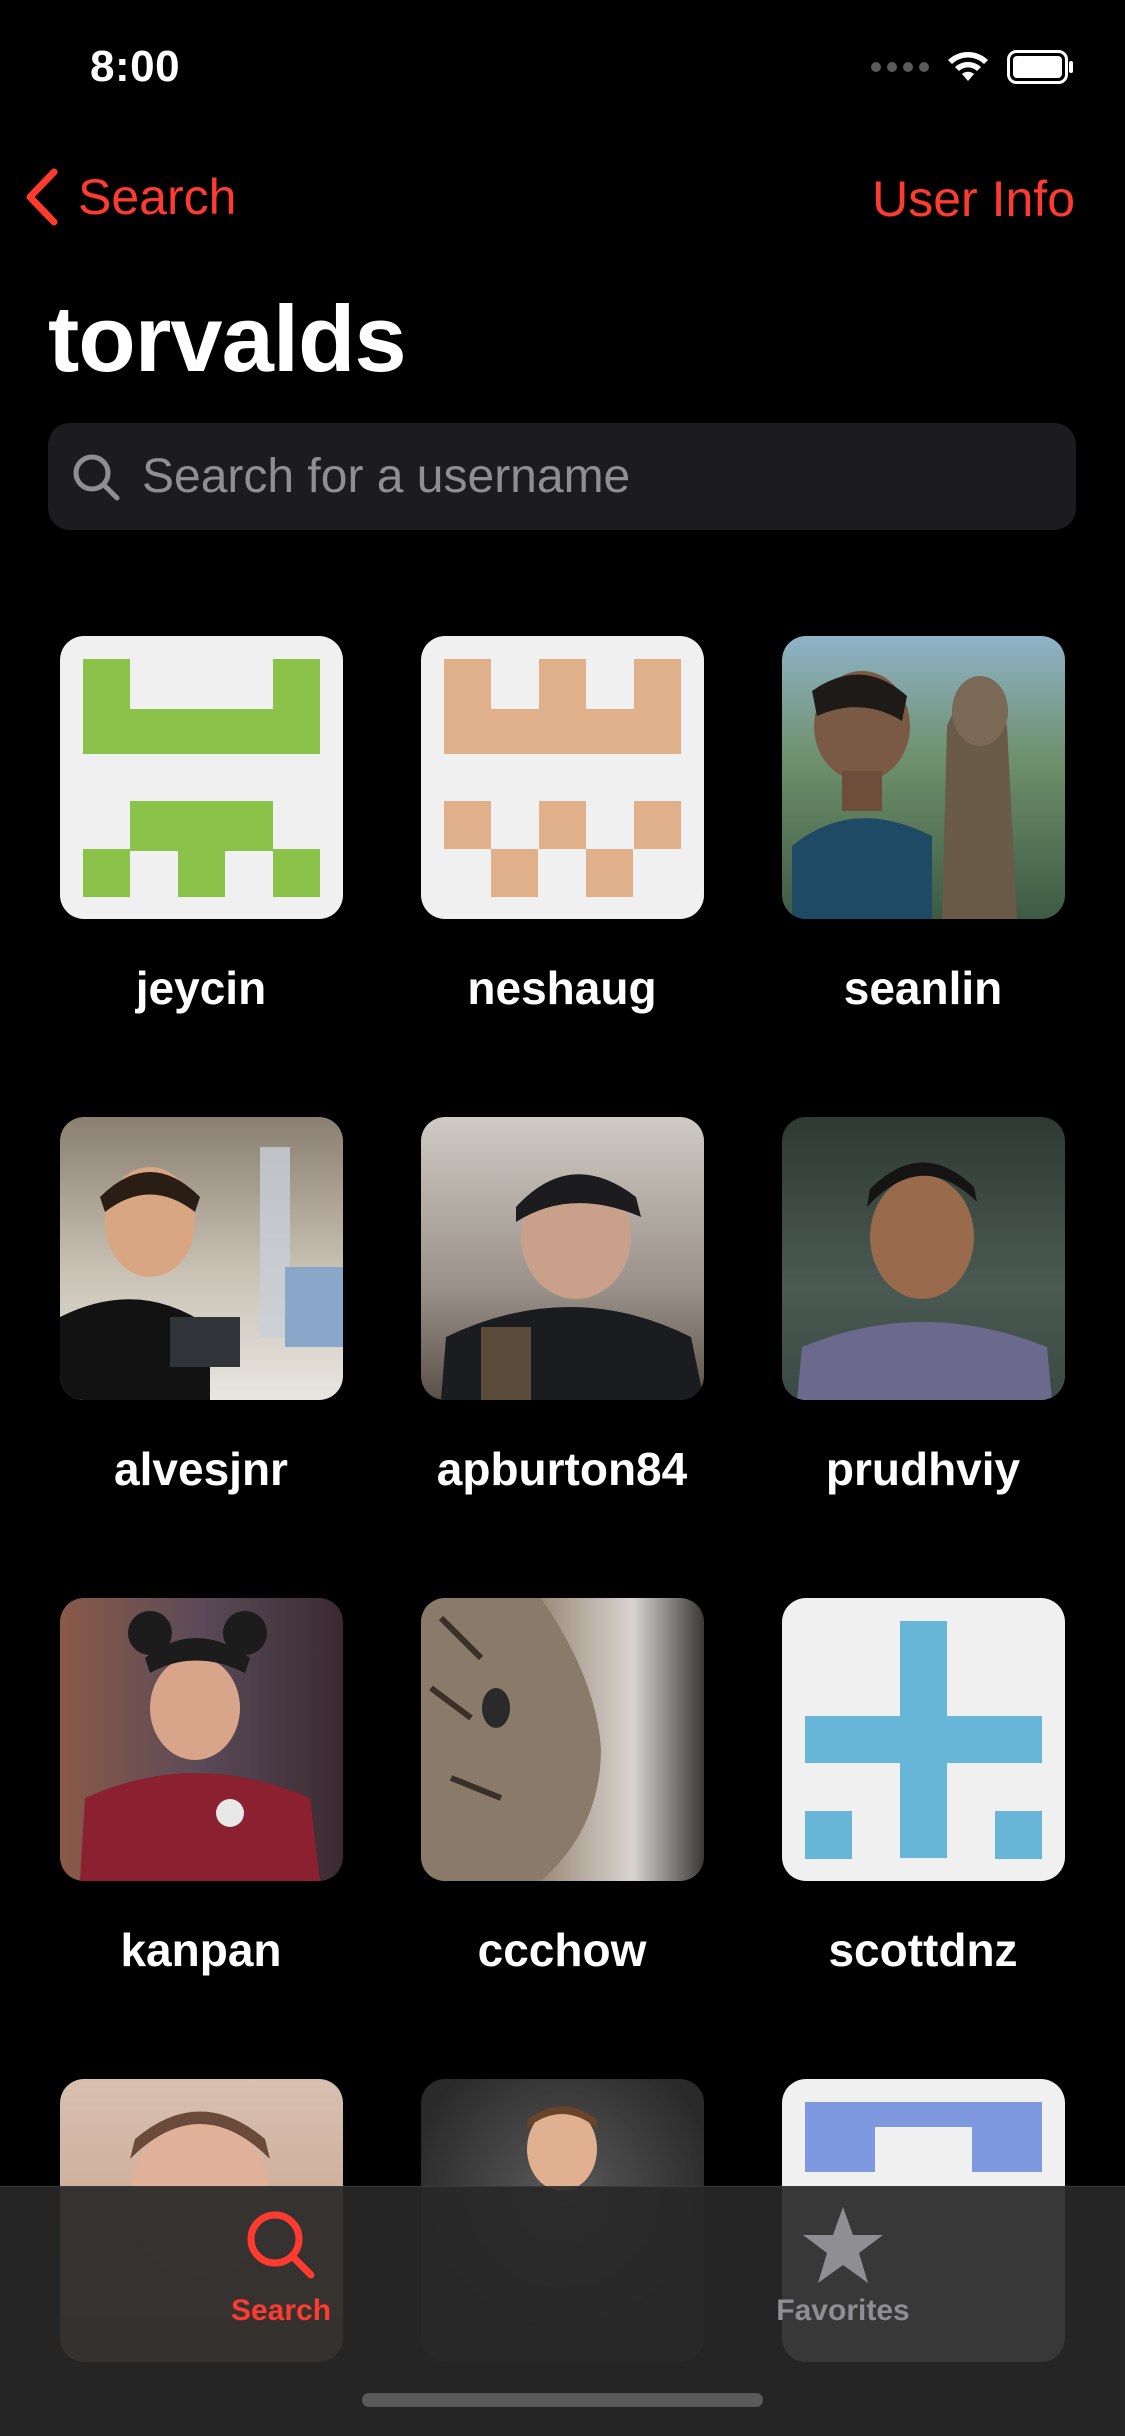  I want to click on status-time: 8:00, so click(135, 66).